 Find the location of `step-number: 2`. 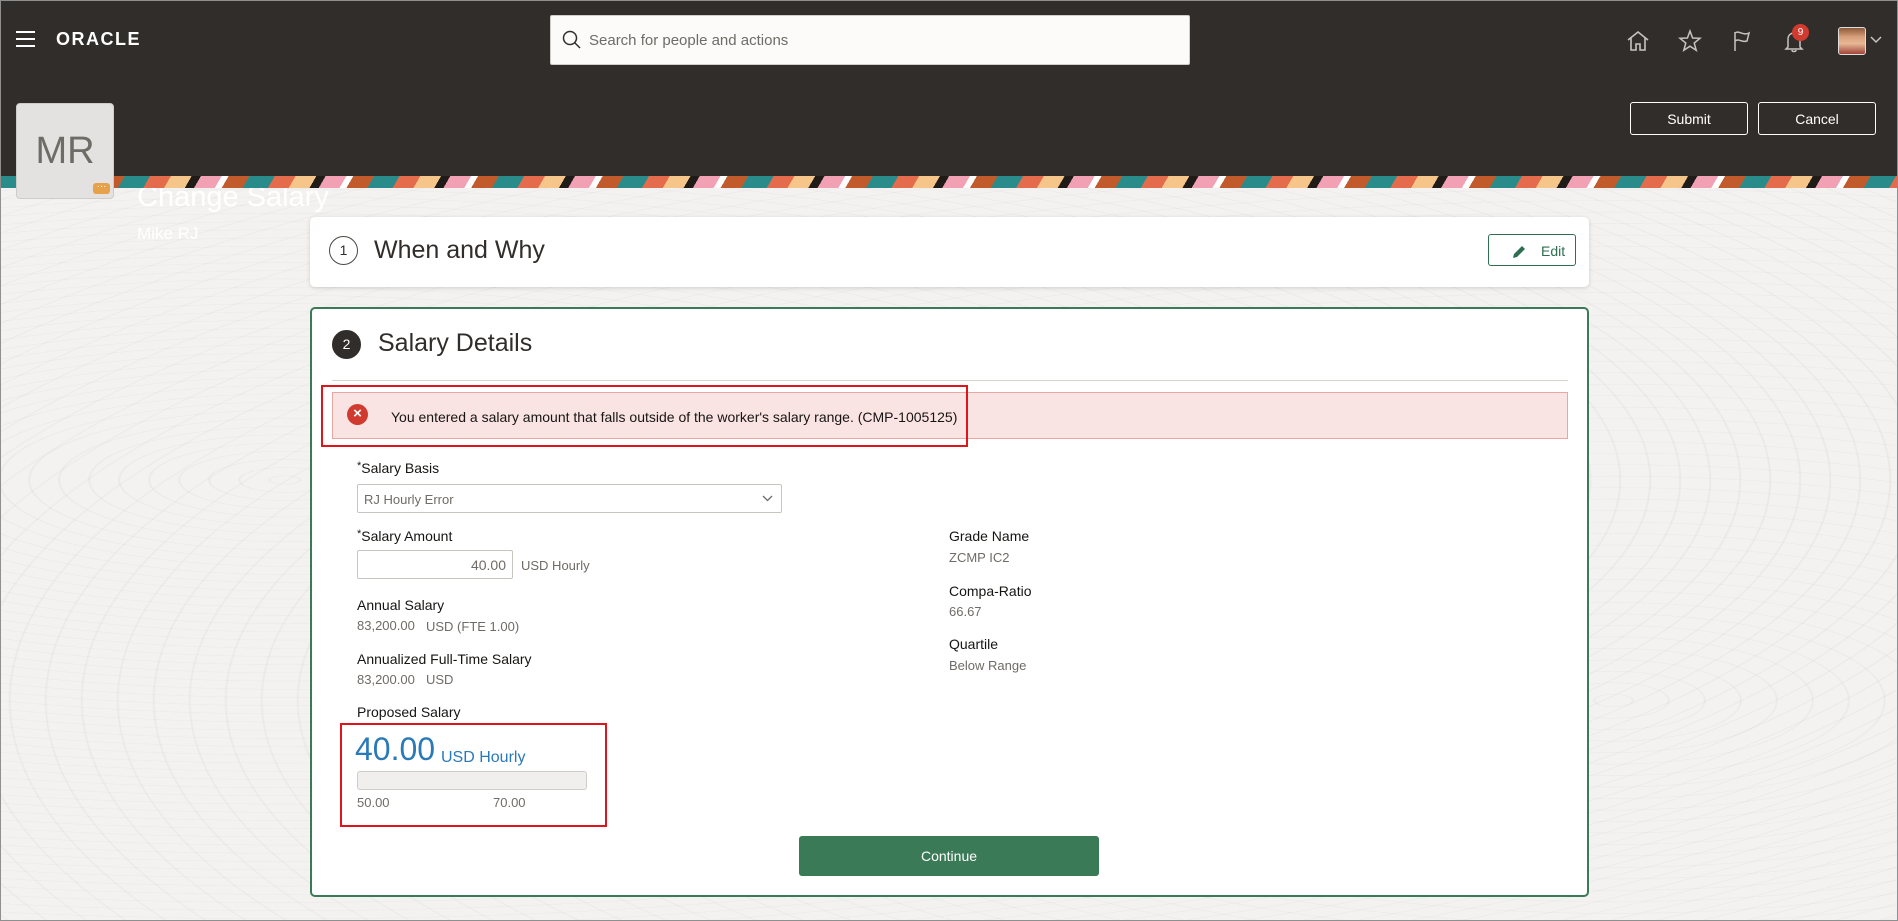

step-number: 2 is located at coordinates (346, 344).